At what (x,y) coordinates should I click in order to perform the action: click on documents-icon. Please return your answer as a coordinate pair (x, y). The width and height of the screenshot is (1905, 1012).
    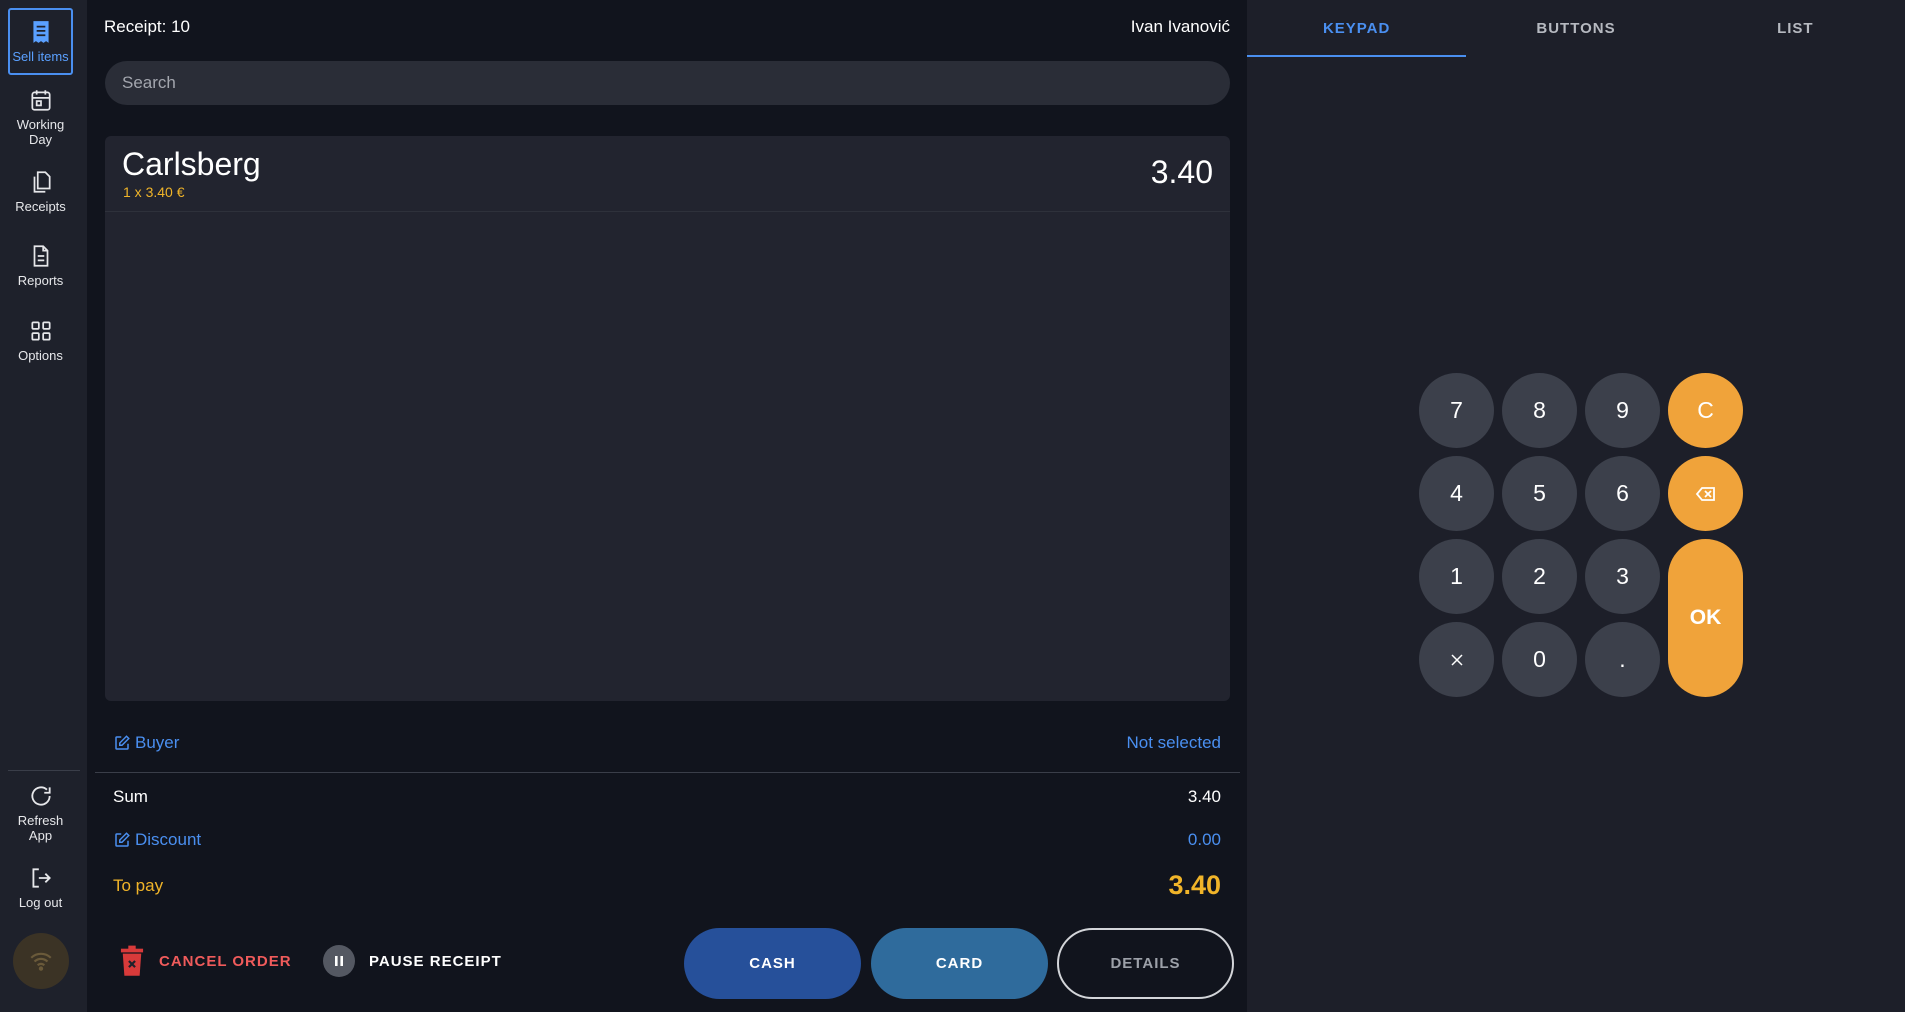
    Looking at the image, I should click on (42, 181).